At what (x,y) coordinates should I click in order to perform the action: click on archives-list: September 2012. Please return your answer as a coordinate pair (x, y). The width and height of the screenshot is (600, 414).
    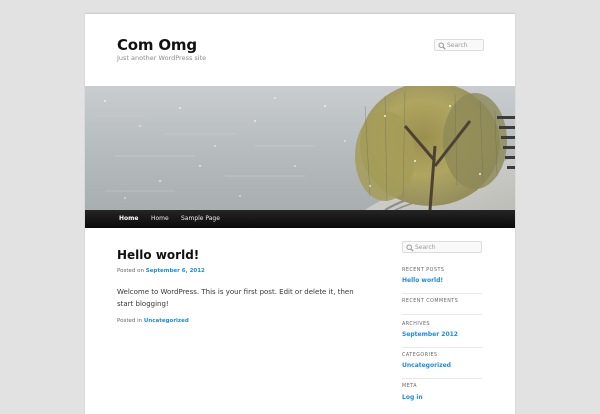
    Looking at the image, I should click on (430, 334).